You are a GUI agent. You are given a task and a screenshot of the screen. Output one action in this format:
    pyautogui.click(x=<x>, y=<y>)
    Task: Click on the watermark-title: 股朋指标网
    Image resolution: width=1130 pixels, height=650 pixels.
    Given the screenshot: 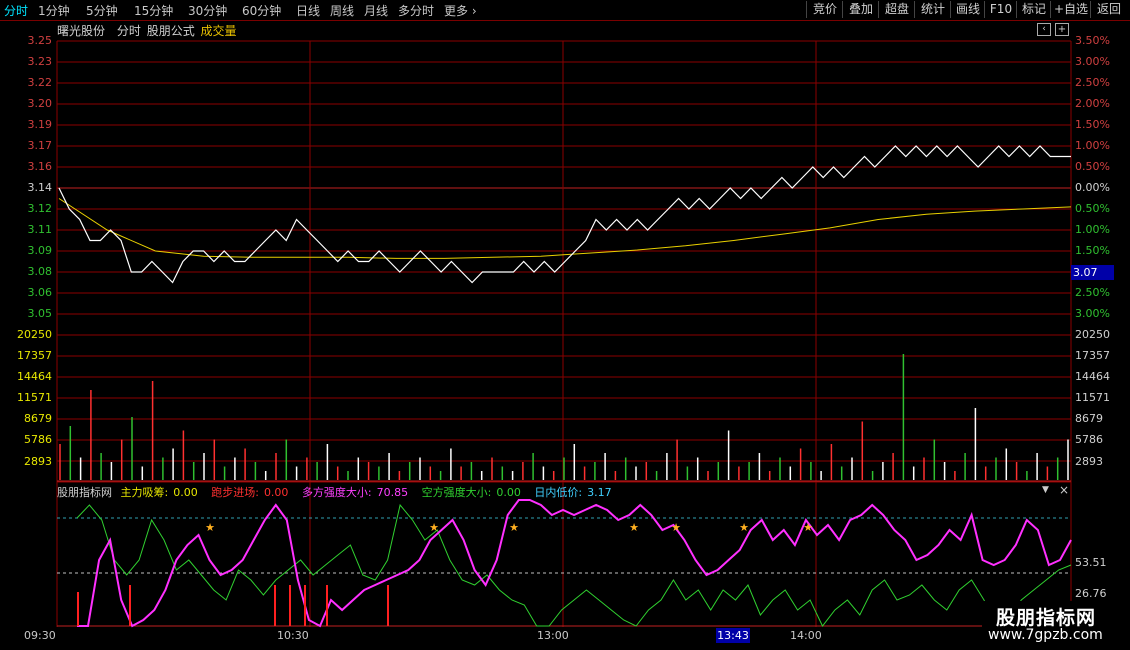 What is the action you would take?
    pyautogui.click(x=1046, y=618)
    